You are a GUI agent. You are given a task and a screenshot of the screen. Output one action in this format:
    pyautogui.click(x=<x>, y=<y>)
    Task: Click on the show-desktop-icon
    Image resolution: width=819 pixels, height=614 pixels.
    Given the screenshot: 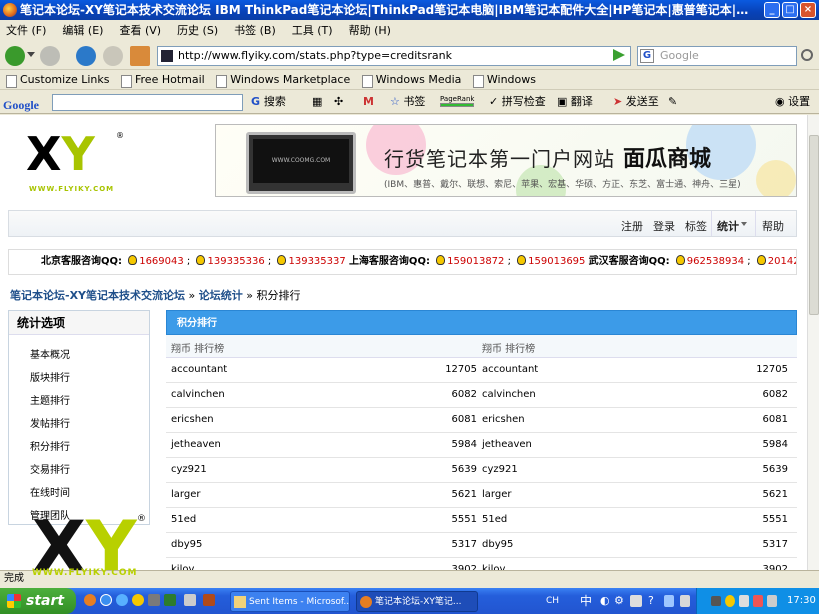 What is the action you would take?
    pyautogui.click(x=190, y=600)
    